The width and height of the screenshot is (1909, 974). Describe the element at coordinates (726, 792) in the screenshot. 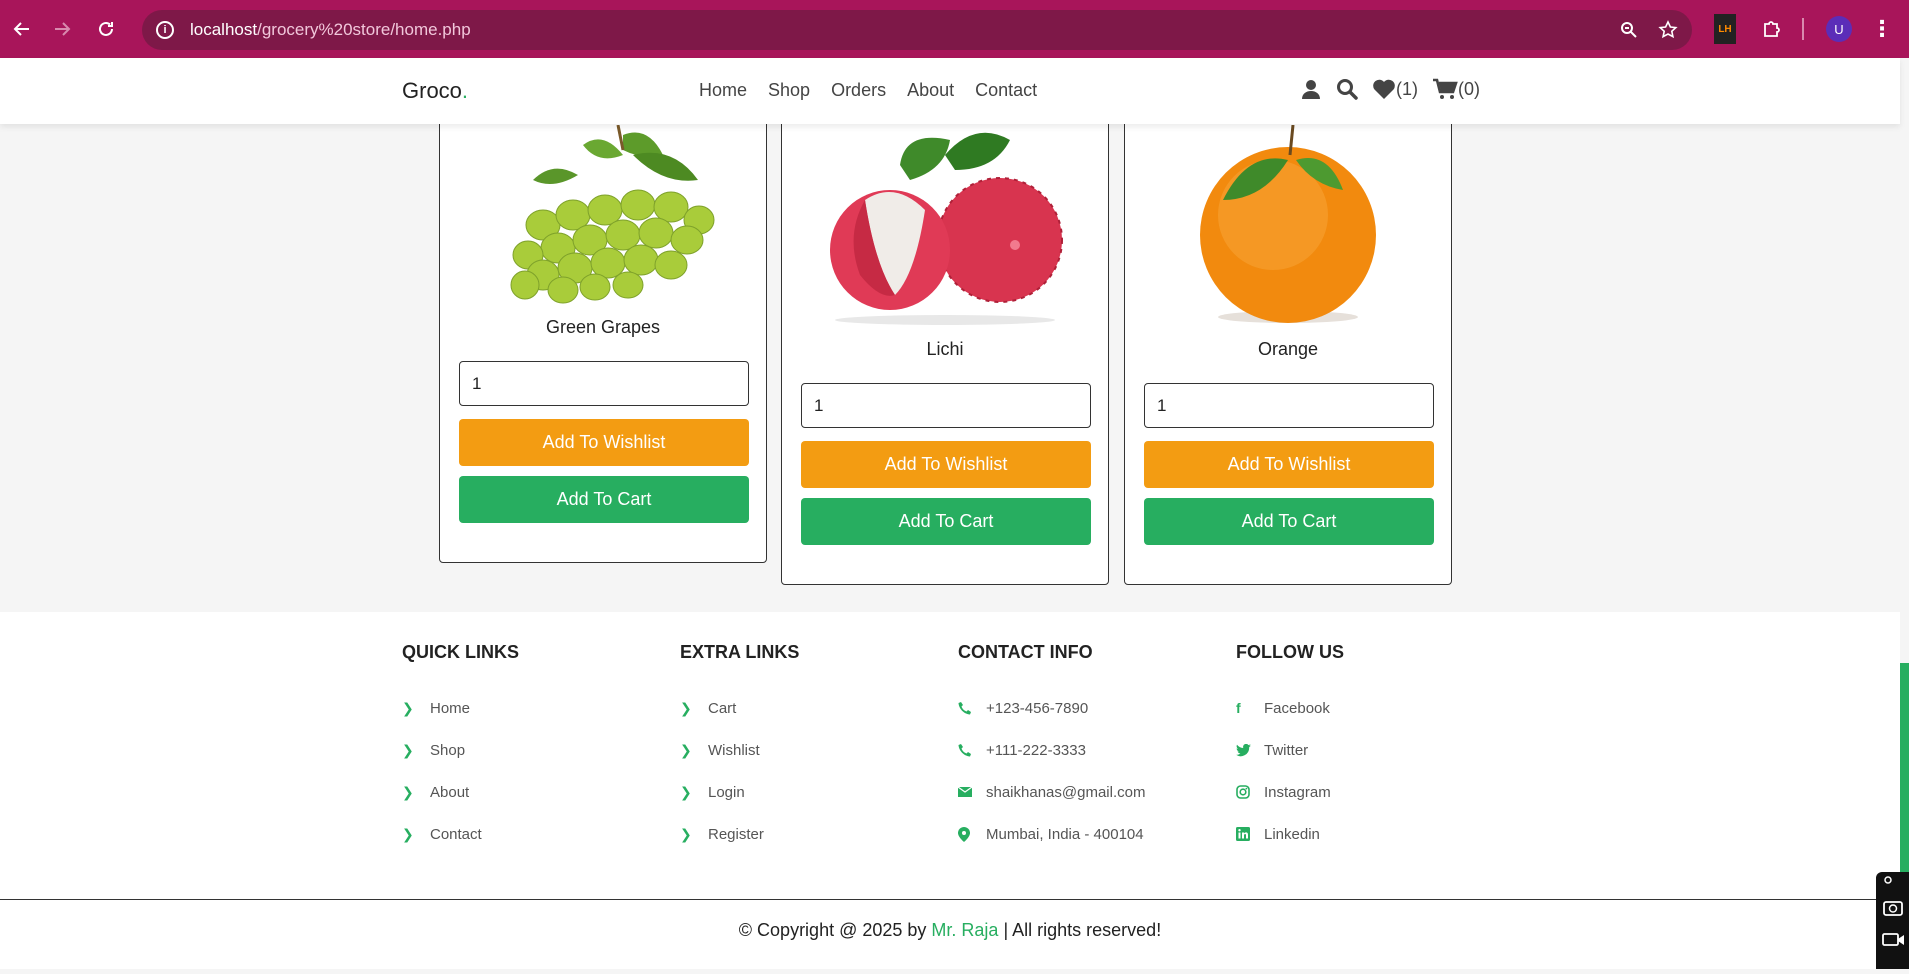

I see `footer-link-label: Login` at that location.